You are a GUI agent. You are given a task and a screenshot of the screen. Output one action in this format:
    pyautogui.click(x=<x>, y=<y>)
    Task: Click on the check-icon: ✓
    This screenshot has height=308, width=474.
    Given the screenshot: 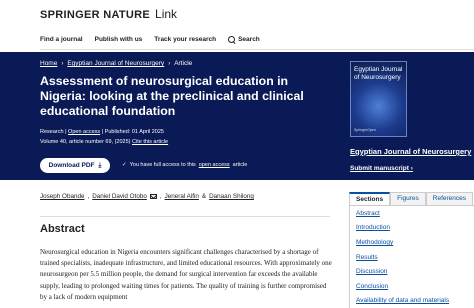 What is the action you would take?
    pyautogui.click(x=124, y=165)
    